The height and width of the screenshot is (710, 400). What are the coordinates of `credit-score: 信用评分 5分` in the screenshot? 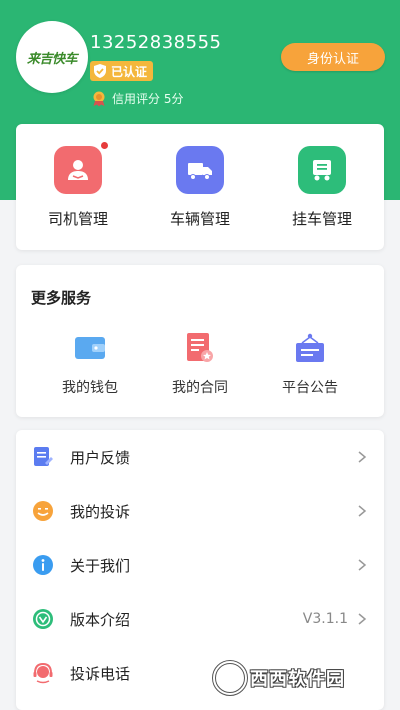 It's located at (137, 98).